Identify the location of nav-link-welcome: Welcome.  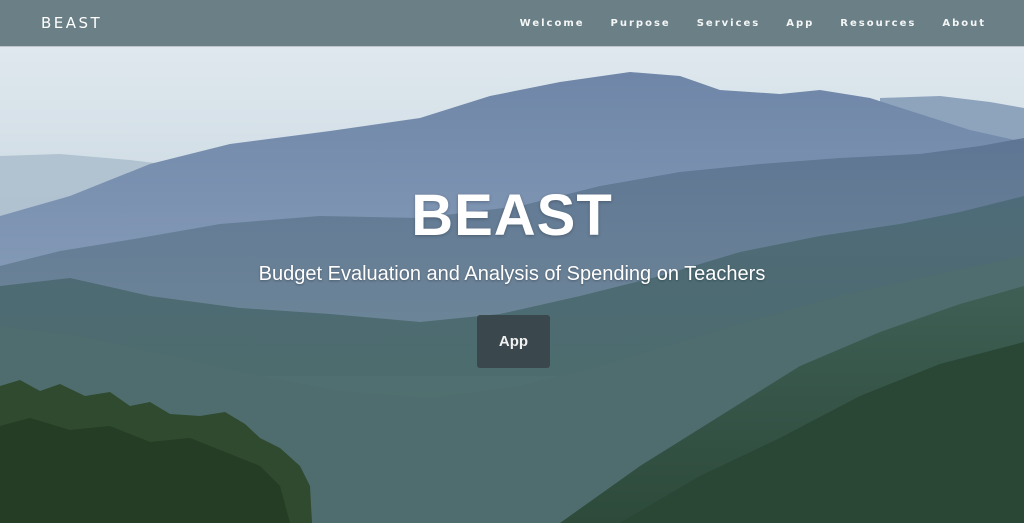
(552, 23).